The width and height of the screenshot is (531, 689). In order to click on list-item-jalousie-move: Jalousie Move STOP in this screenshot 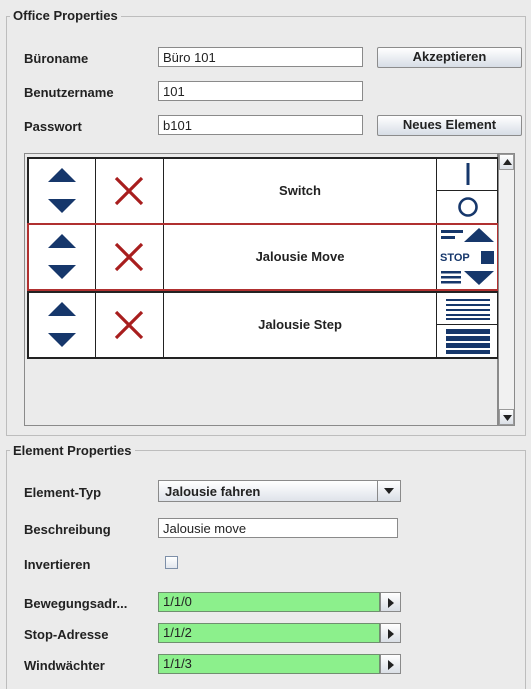, I will do `click(263, 257)`.